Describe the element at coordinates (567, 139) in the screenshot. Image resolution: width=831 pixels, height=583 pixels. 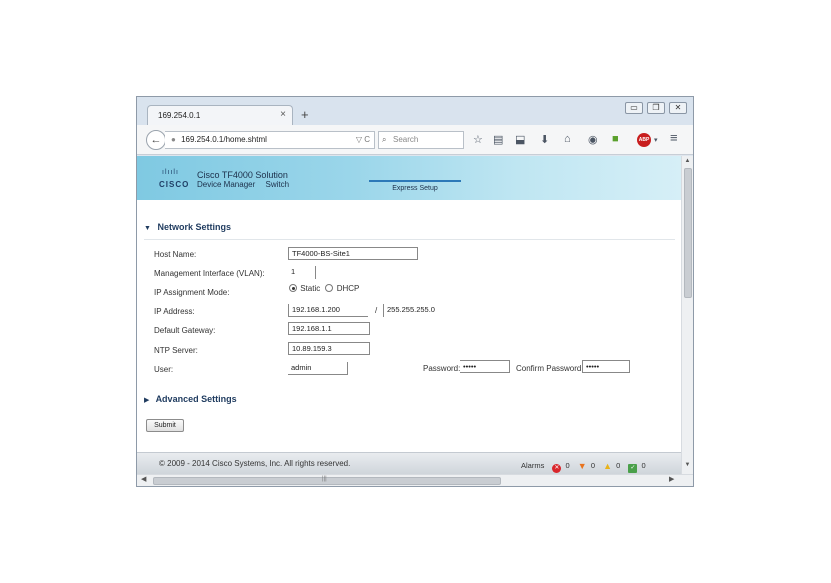
I see `home-icon: ⌂` at that location.